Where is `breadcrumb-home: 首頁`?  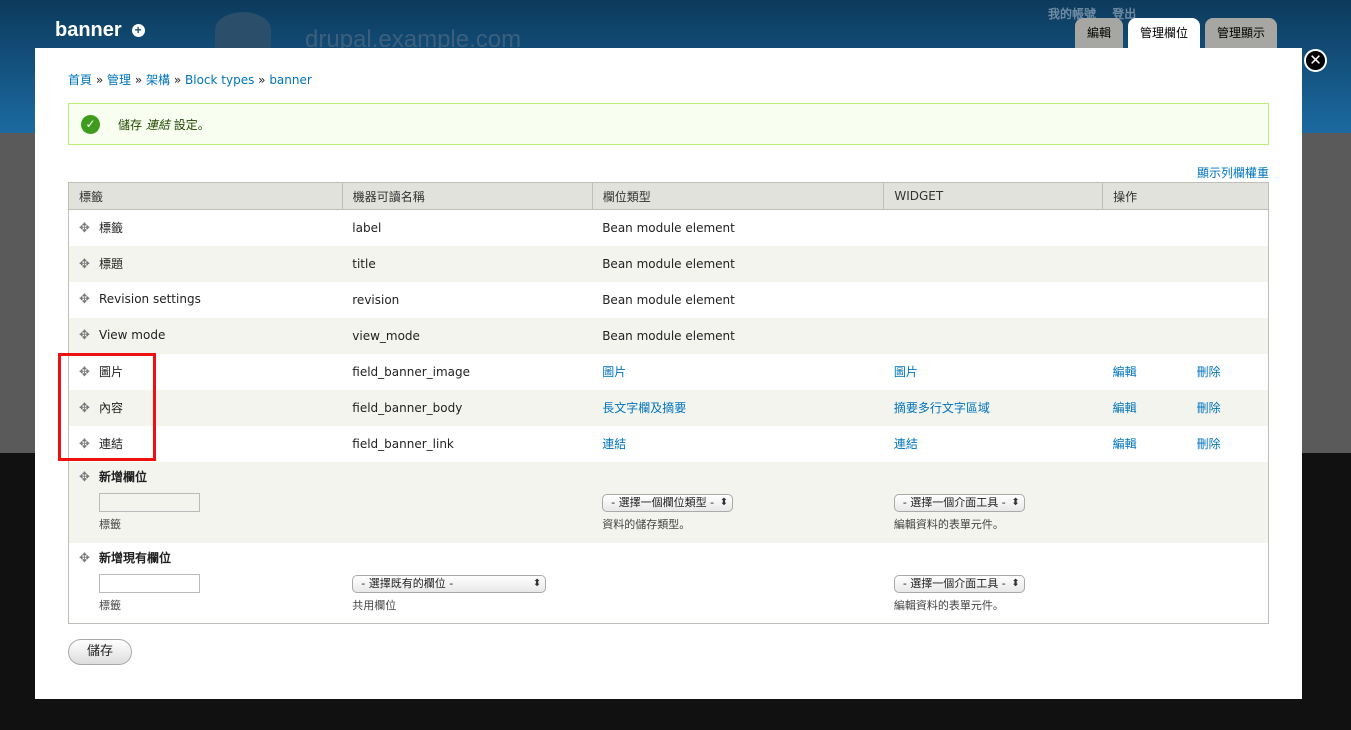
breadcrumb-home: 首頁 is located at coordinates (80, 80).